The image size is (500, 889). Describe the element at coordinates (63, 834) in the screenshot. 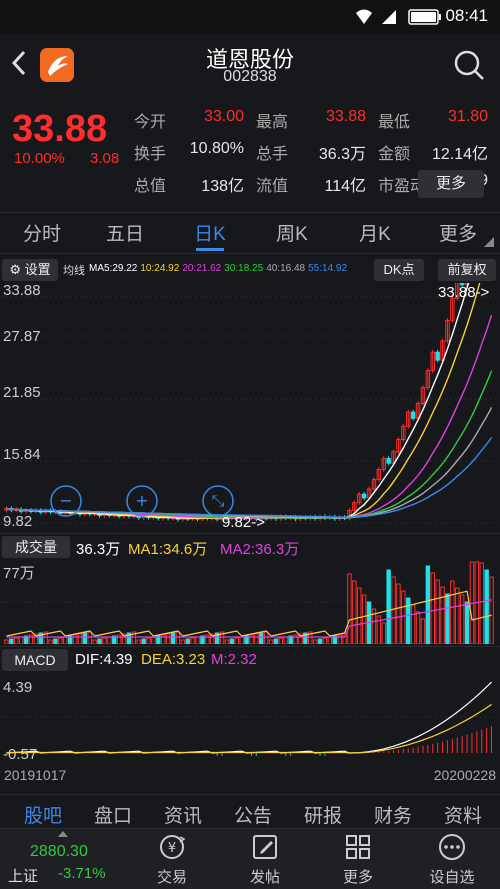

I see `caret-up-icon` at that location.